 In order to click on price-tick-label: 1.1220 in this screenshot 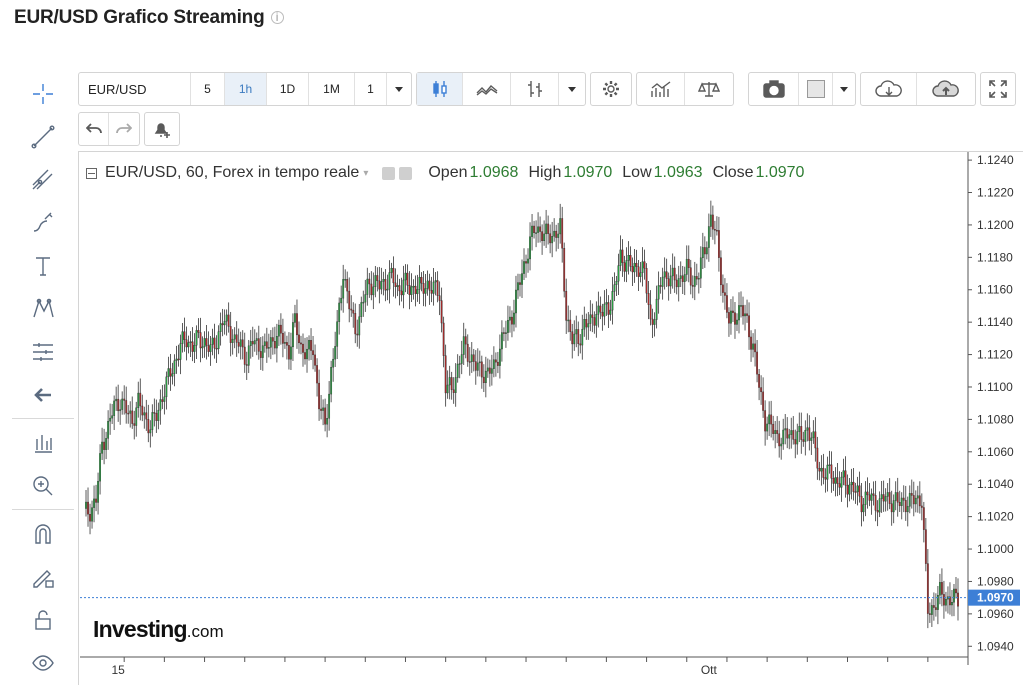, I will do `click(995, 193)`.